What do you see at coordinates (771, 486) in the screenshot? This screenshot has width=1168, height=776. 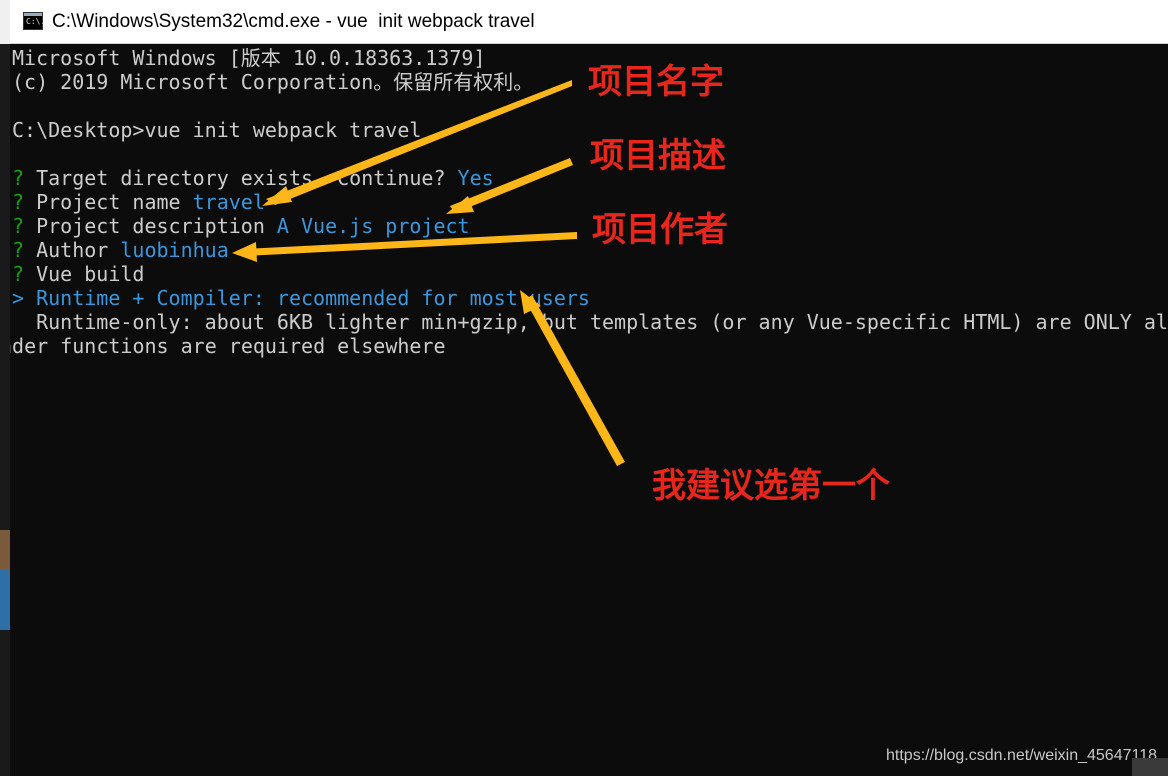 I see `annotation-suggestion: 我建议选第一个` at bounding box center [771, 486].